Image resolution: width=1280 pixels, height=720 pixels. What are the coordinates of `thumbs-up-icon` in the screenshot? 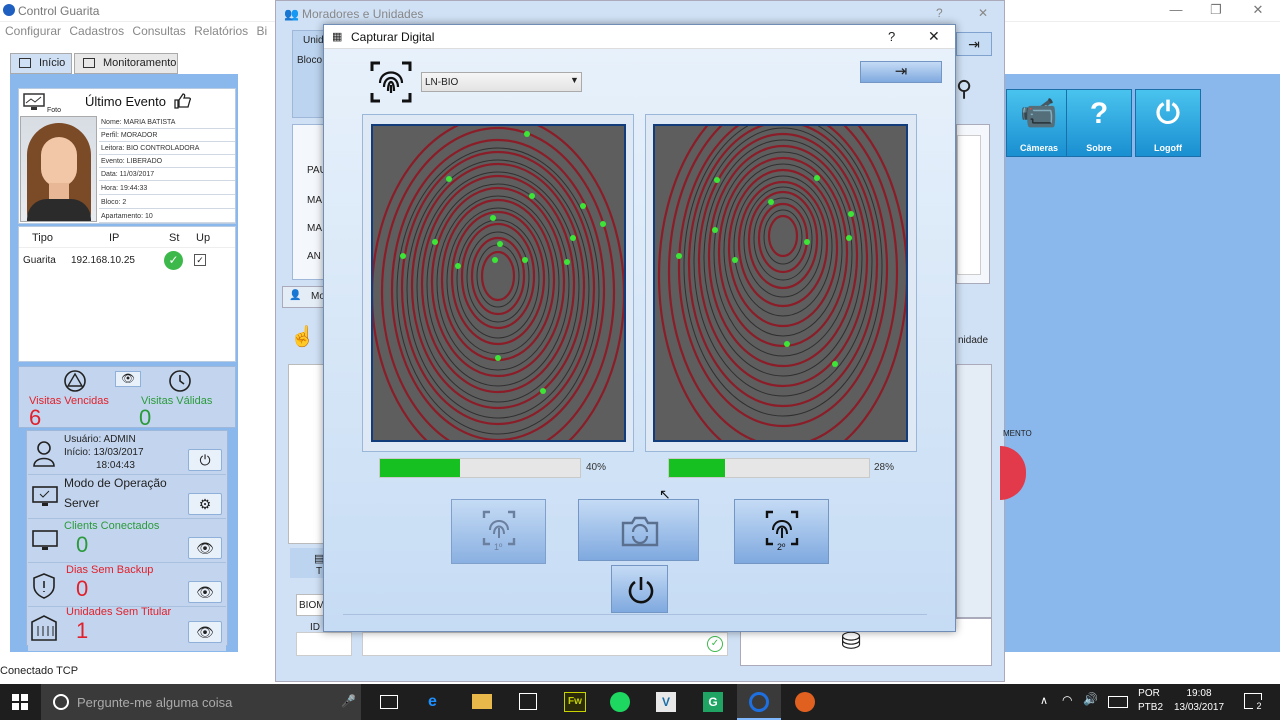 It's located at (182, 101).